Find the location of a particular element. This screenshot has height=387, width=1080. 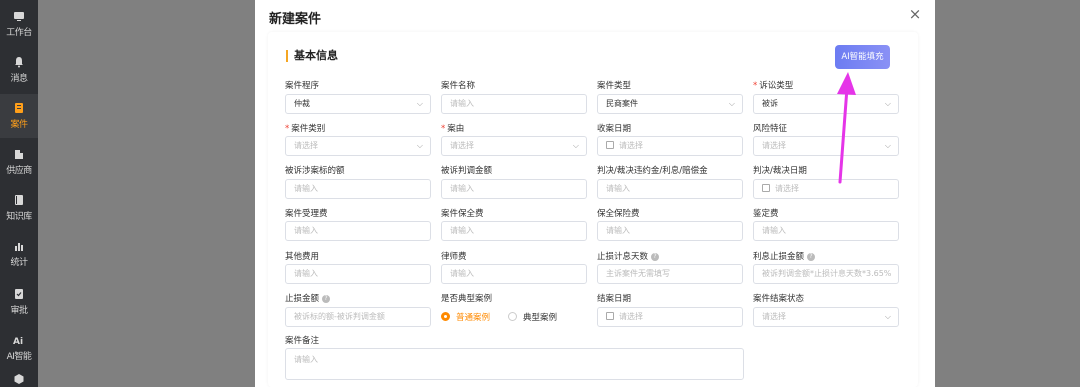

sidebar-item-label: 供应商 is located at coordinates (19, 171).